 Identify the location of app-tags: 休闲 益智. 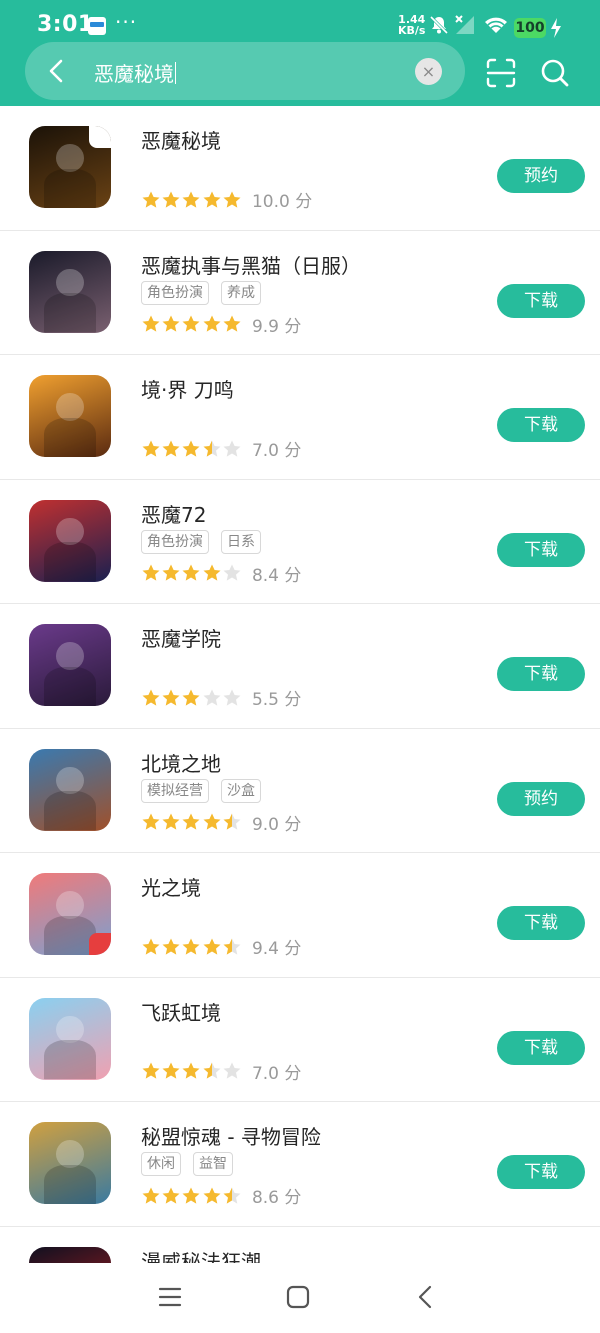
(187, 1164).